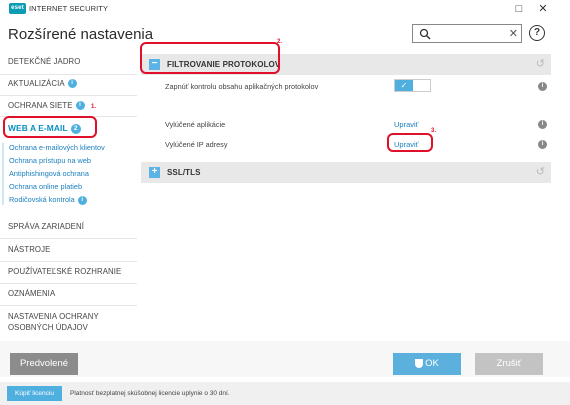  Describe the element at coordinates (184, 172) in the screenshot. I see `section-label: SSL/TLS` at that location.